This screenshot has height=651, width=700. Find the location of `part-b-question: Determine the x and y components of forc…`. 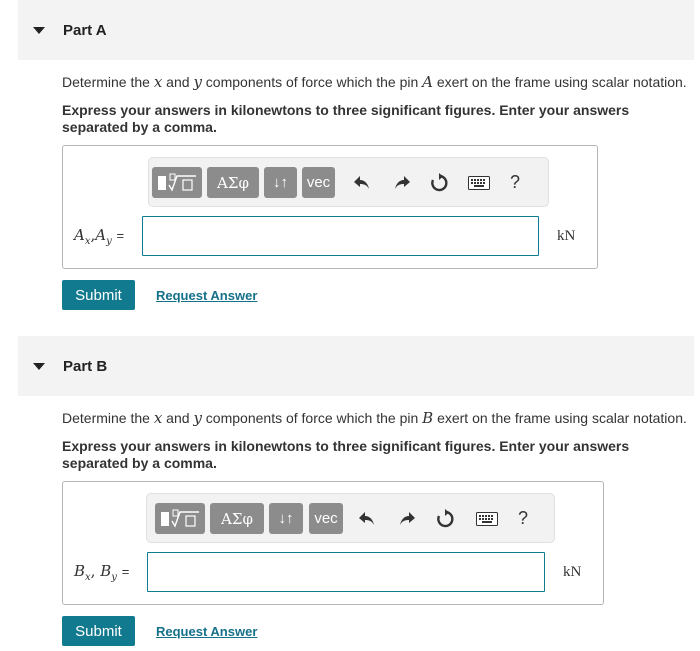

part-b-question: Determine the x and y components of forc… is located at coordinates (374, 418).